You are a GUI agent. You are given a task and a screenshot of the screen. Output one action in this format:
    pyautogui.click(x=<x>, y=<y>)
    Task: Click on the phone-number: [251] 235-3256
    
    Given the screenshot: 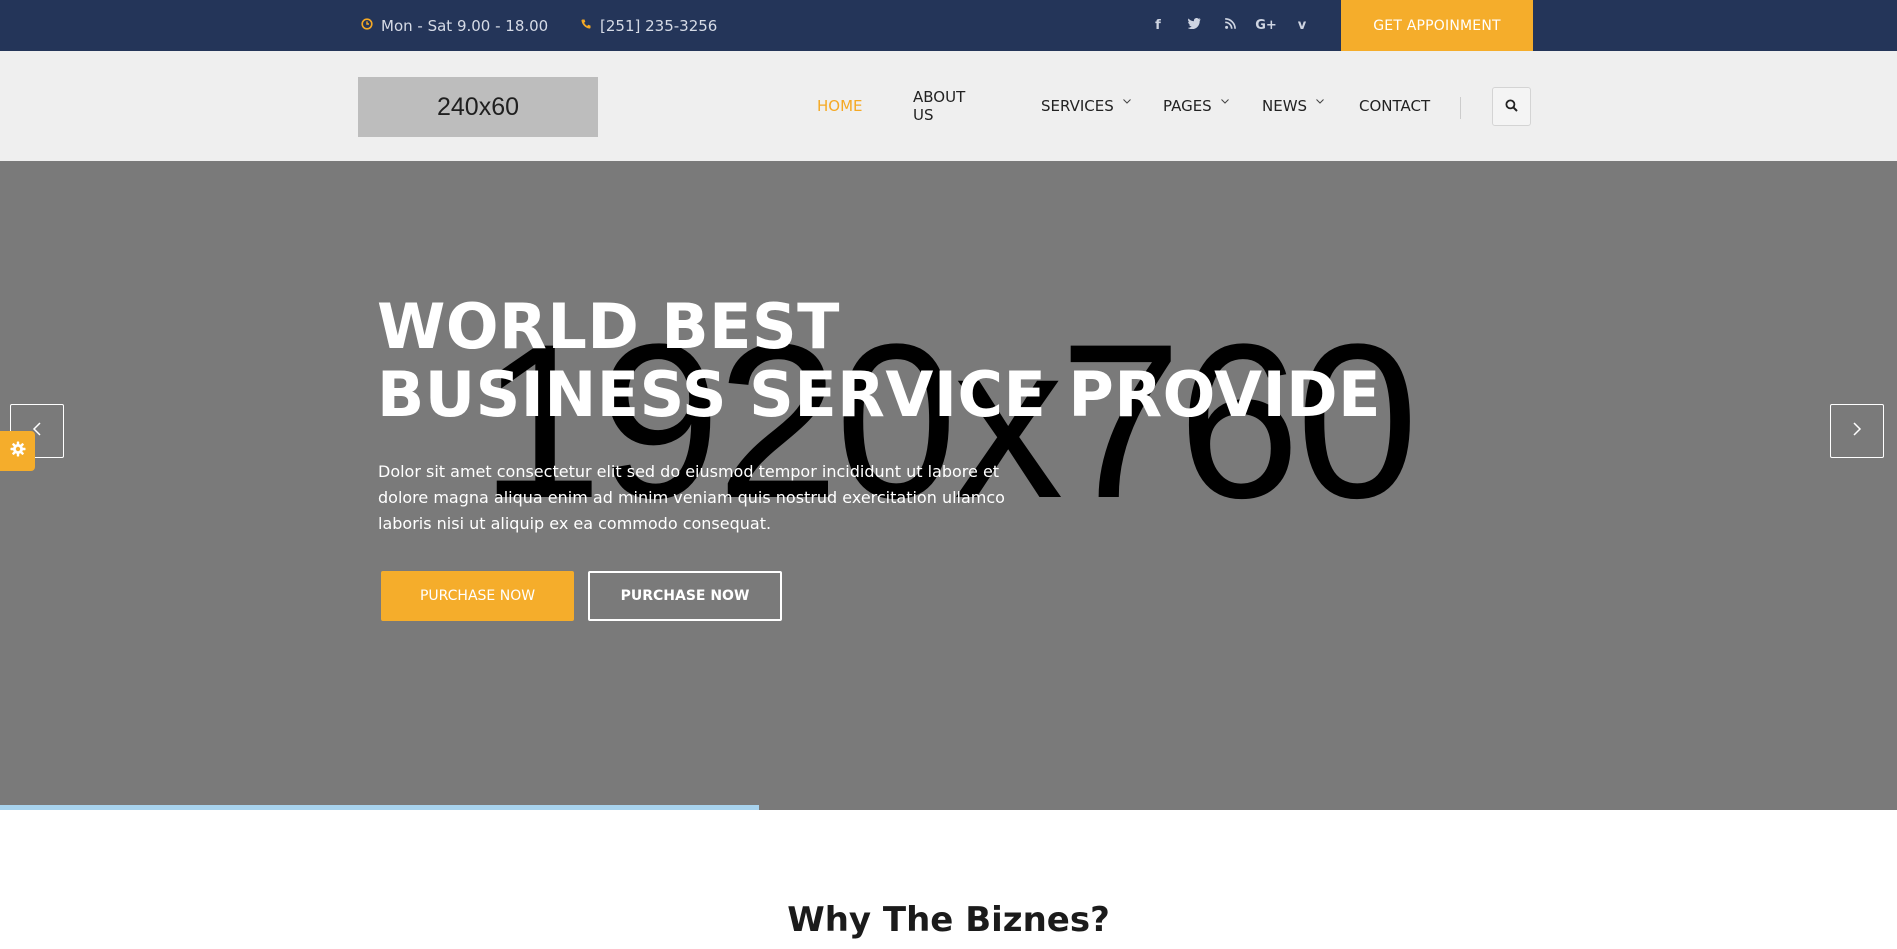 What is the action you would take?
    pyautogui.click(x=658, y=26)
    